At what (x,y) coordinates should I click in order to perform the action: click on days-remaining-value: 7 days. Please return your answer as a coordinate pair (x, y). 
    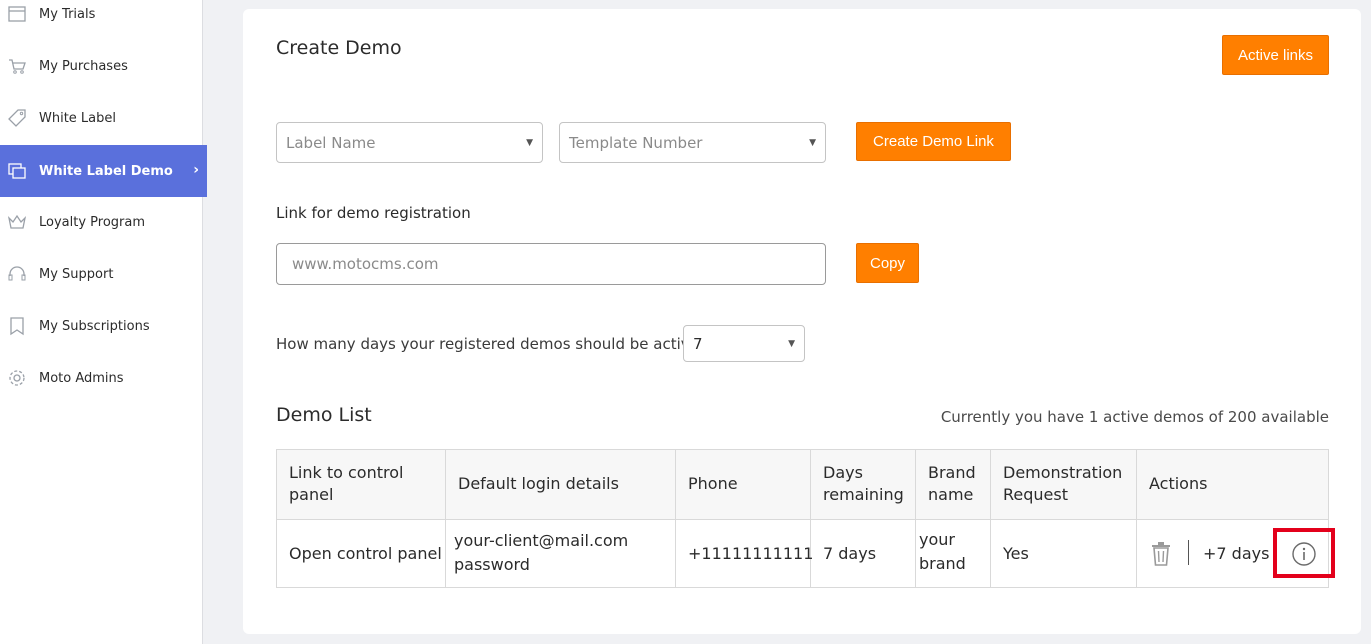
    Looking at the image, I should click on (850, 553).